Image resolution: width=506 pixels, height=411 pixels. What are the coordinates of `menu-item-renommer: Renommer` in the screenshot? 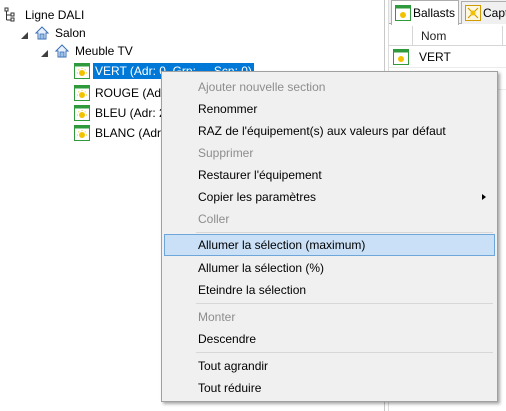 It's located at (329, 109).